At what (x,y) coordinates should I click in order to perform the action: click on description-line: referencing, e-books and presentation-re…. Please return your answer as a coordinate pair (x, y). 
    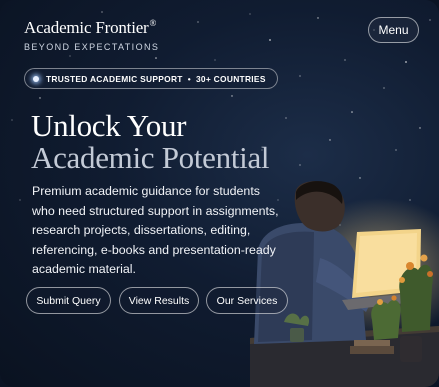
    Looking at the image, I should click on (154, 249).